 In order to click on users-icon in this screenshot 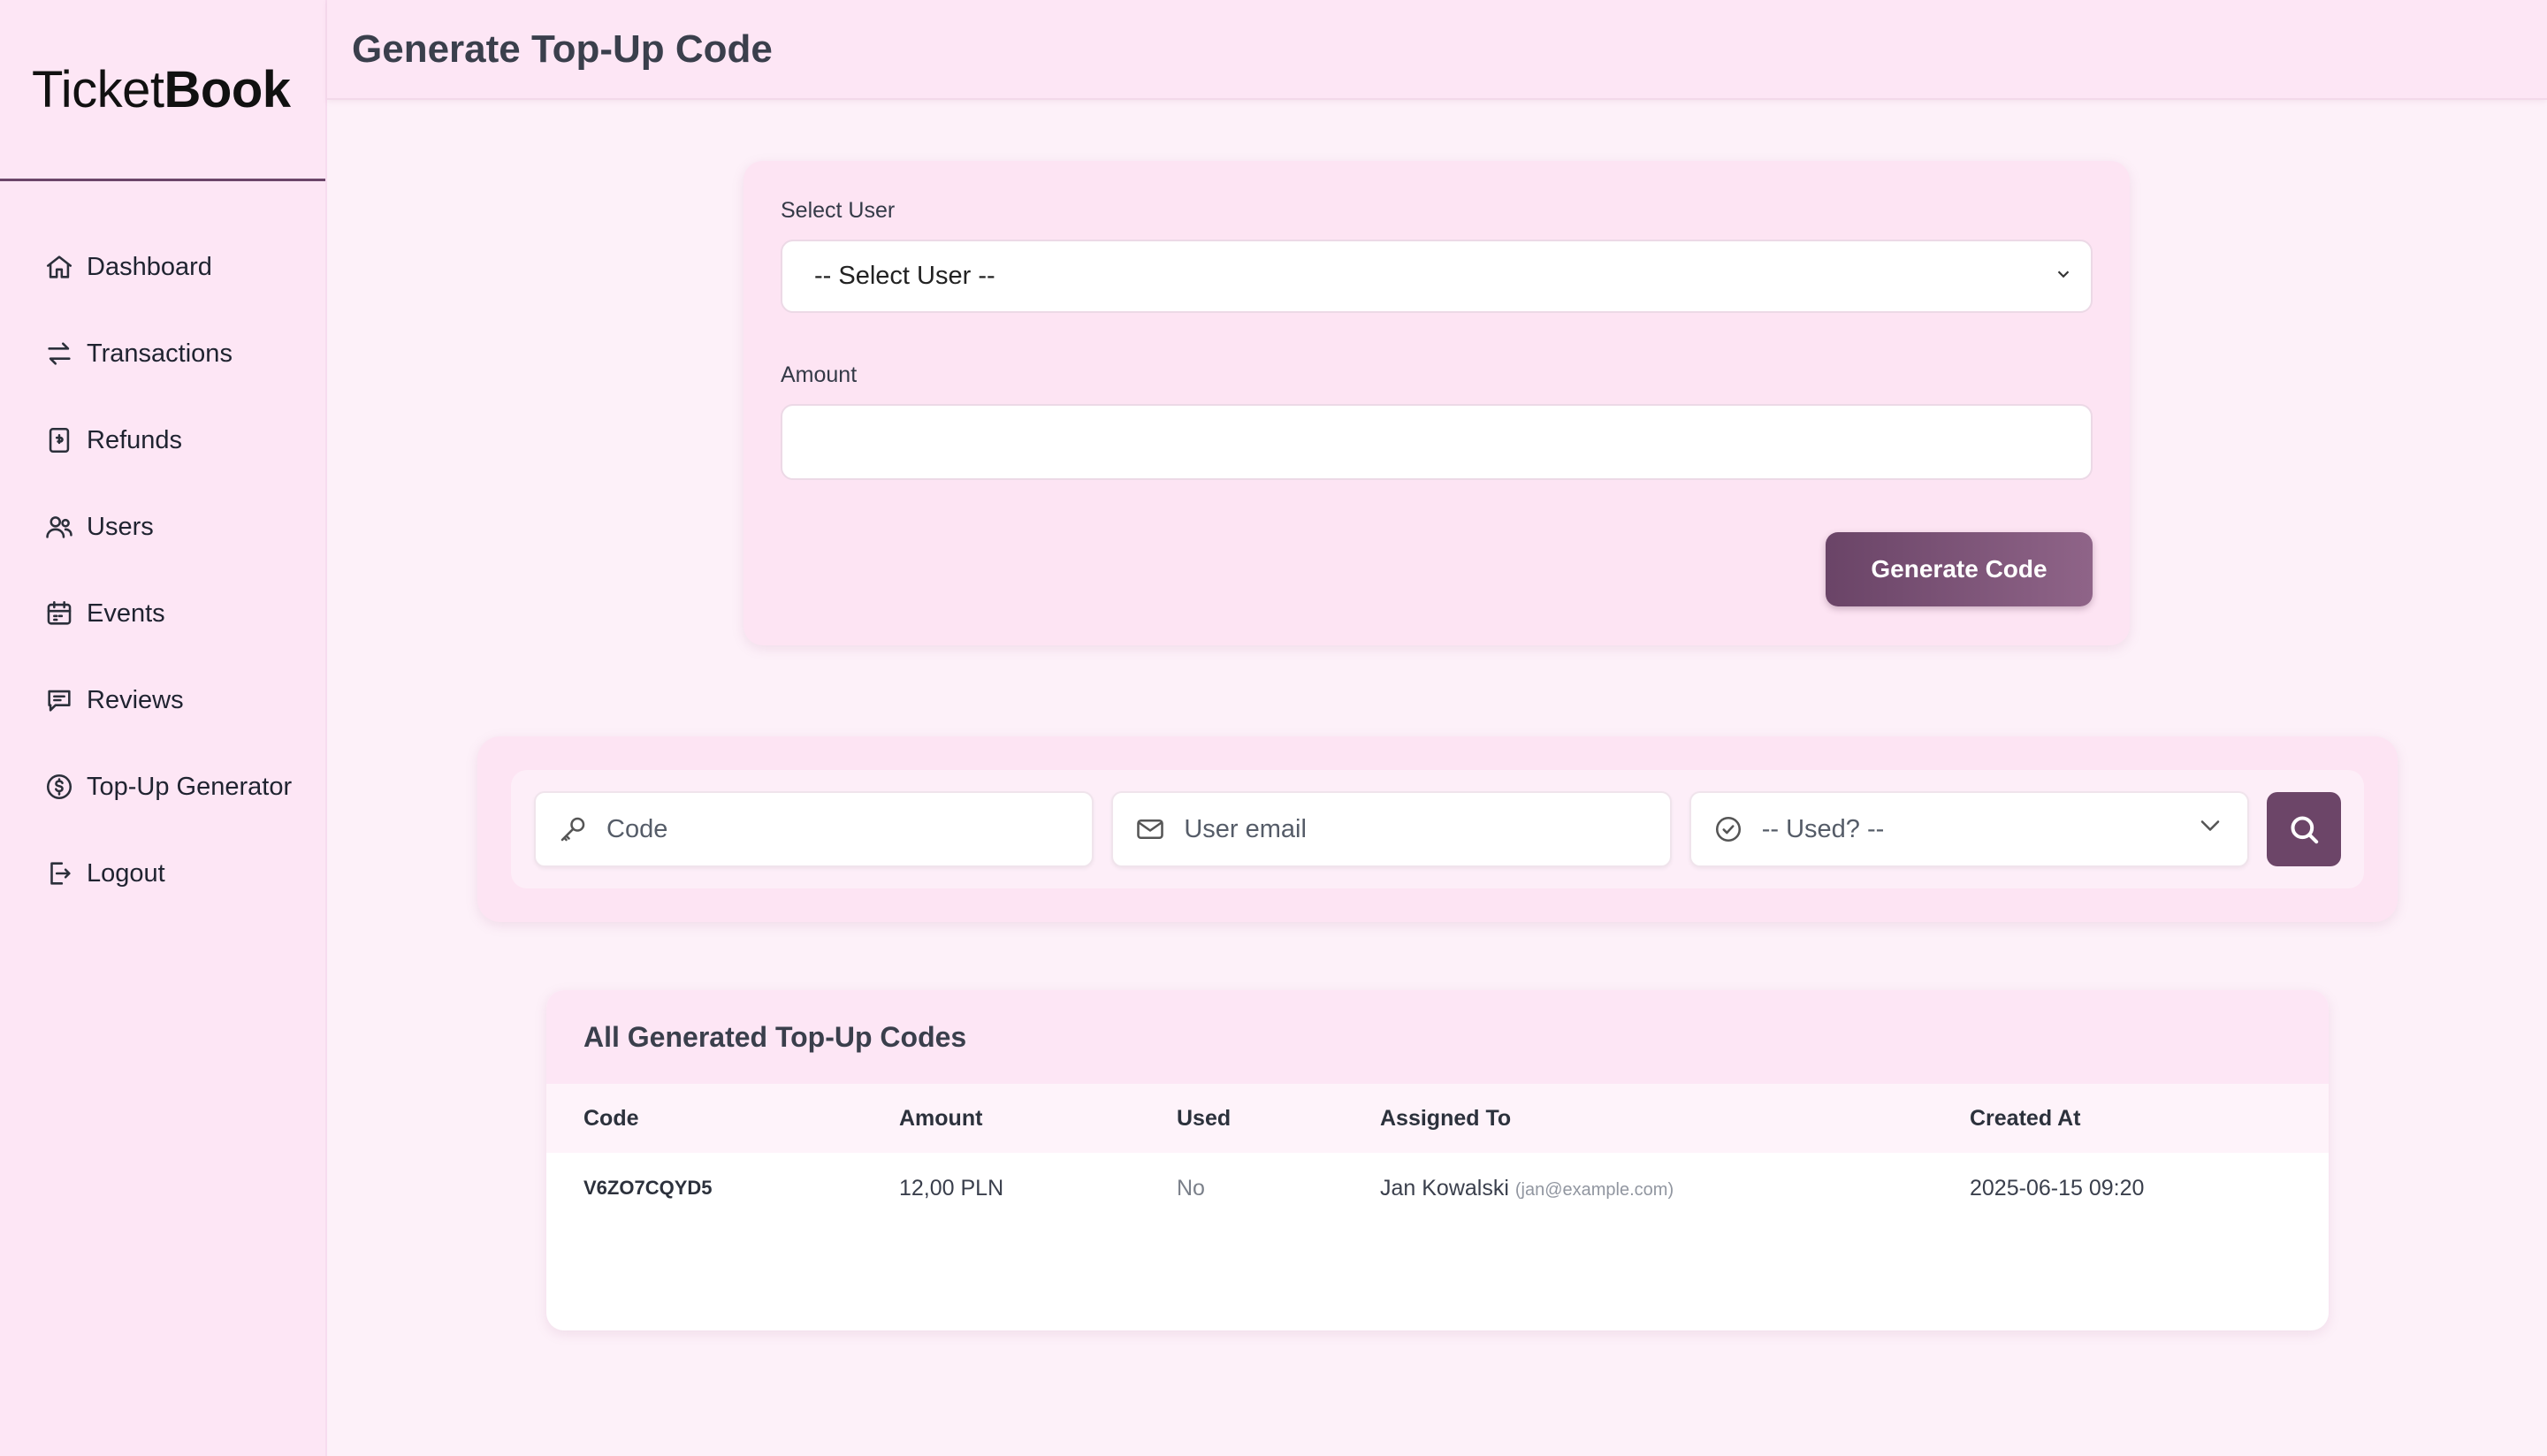, I will do `click(59, 527)`.